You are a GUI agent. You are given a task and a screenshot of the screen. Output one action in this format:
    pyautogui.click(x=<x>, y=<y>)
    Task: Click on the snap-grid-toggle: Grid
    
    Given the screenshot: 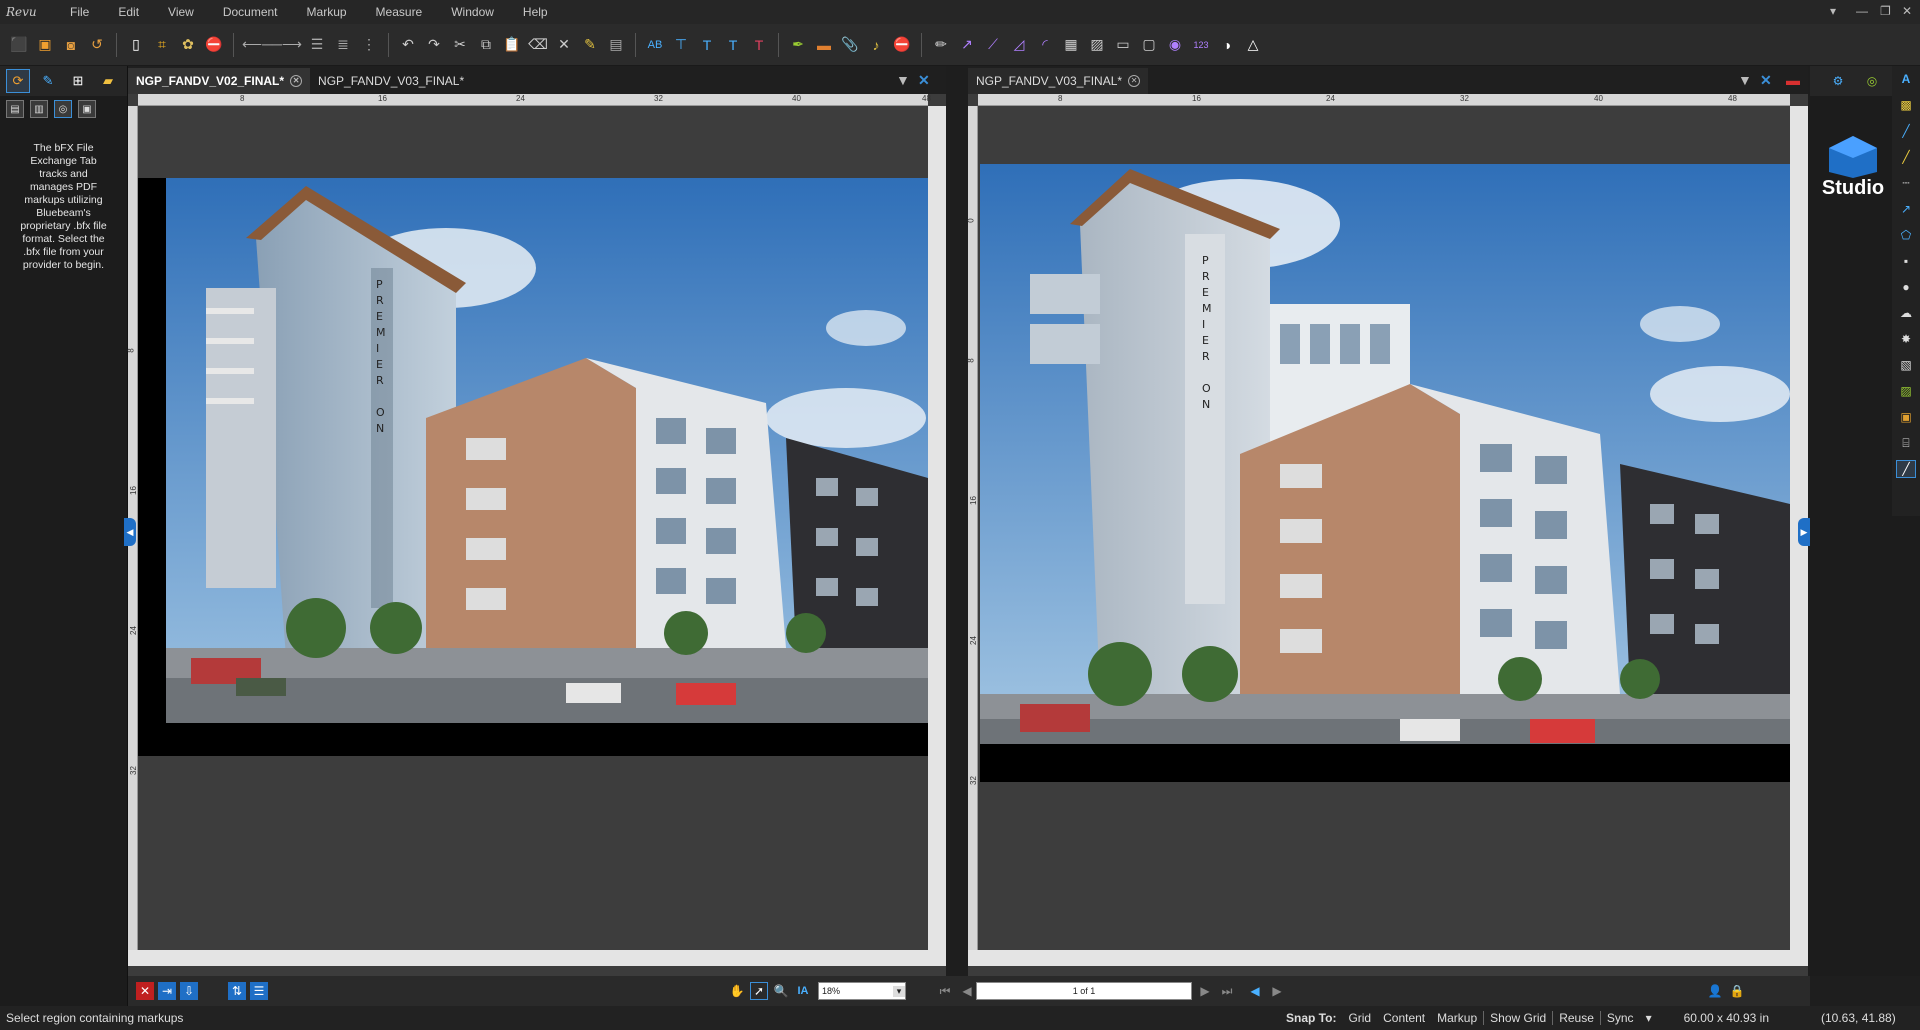 What is the action you would take?
    pyautogui.click(x=1359, y=1018)
    